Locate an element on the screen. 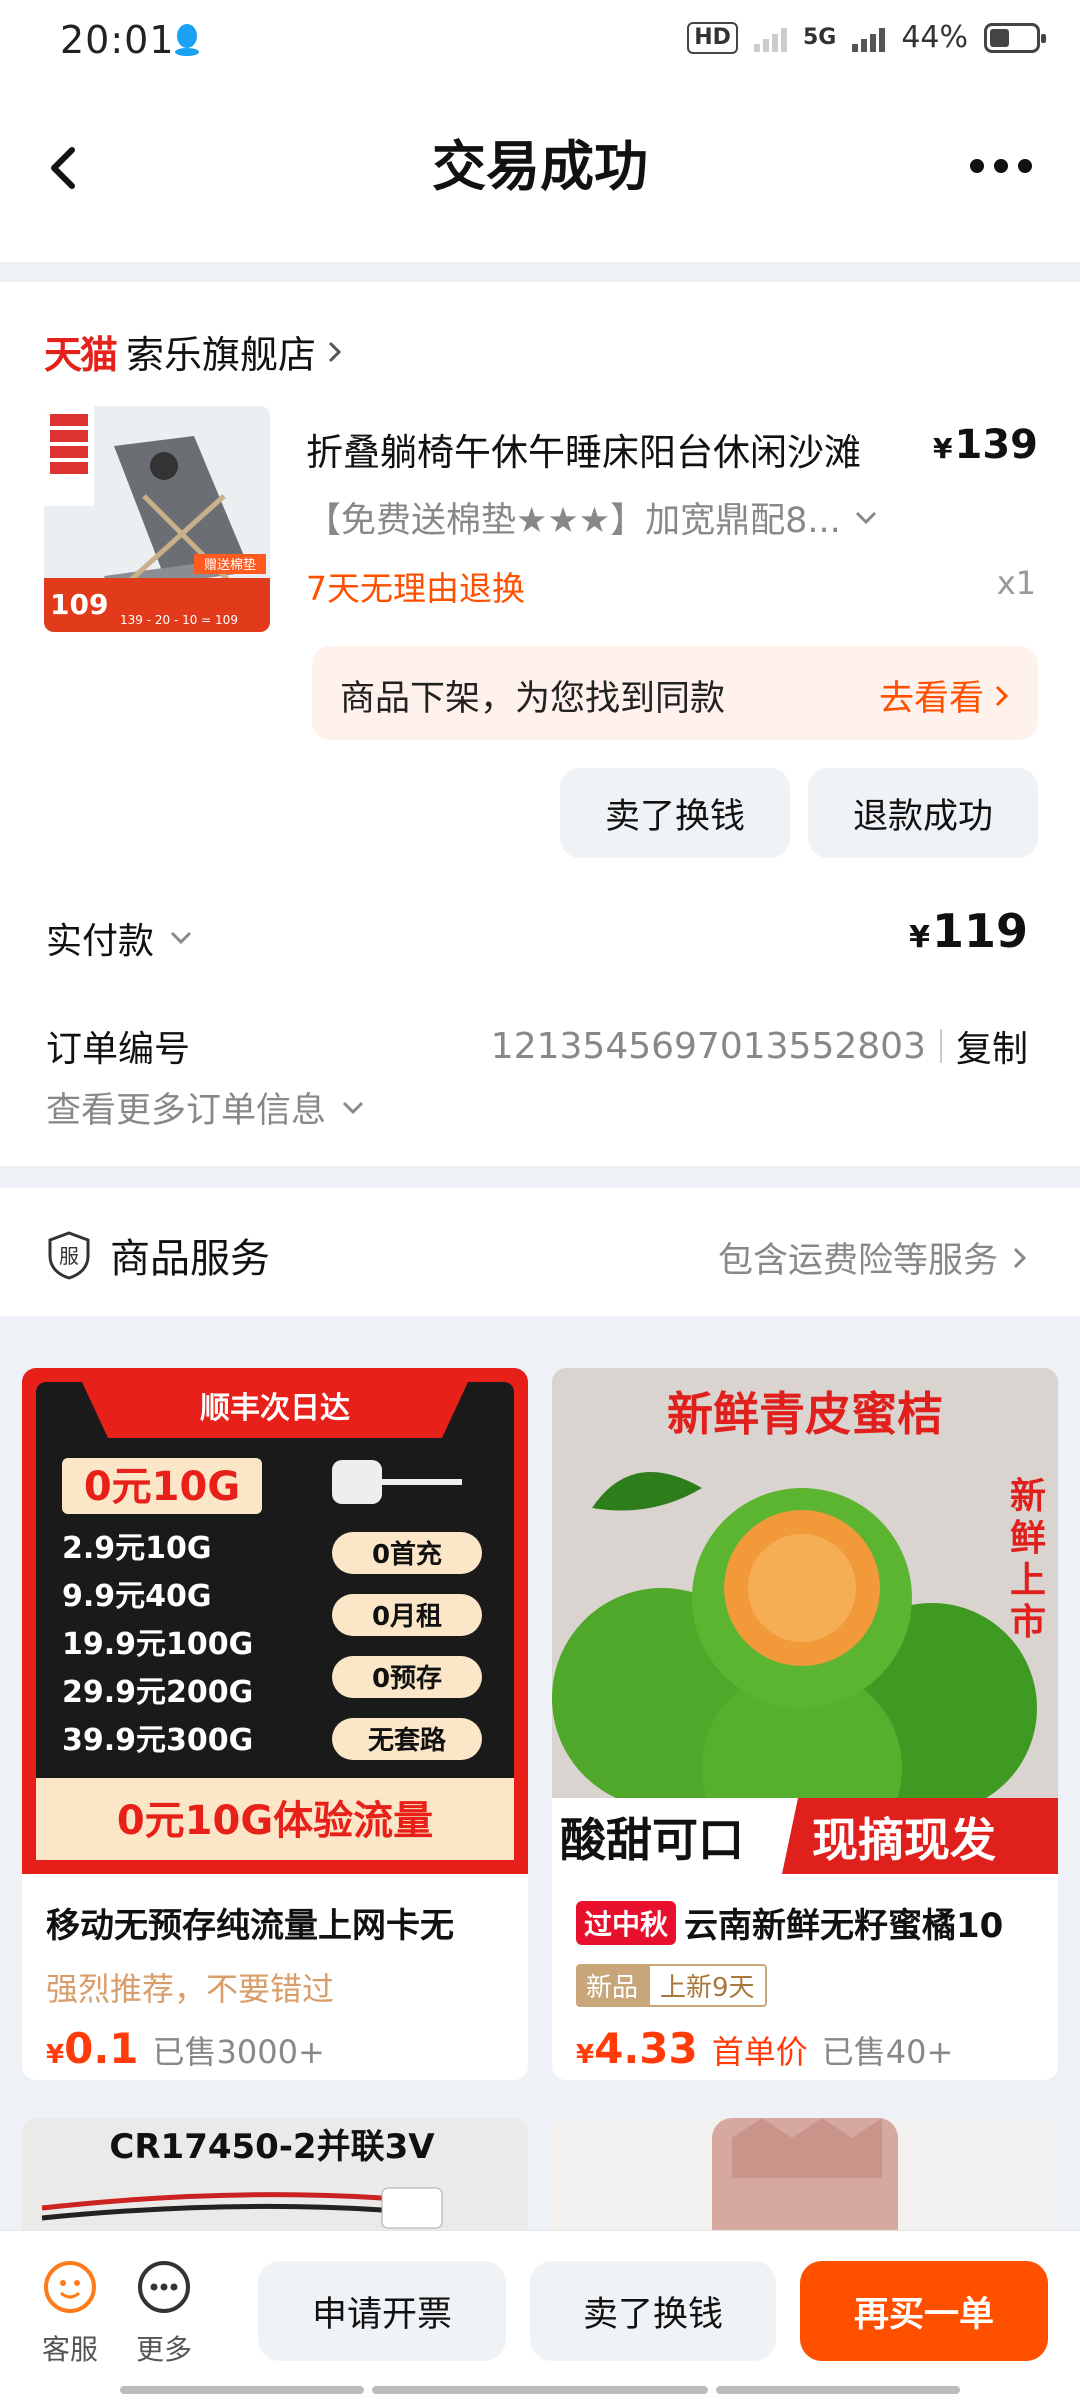 The image size is (1080, 2400). rec-price-row: ¥4.33 首单价 已售40+ is located at coordinates (764, 2048).